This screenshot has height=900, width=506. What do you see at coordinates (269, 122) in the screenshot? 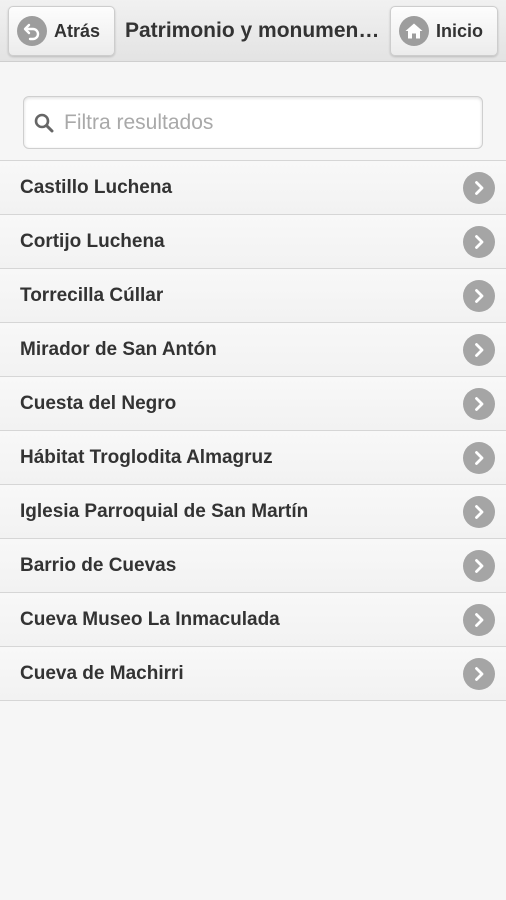
I see `search-input` at bounding box center [269, 122].